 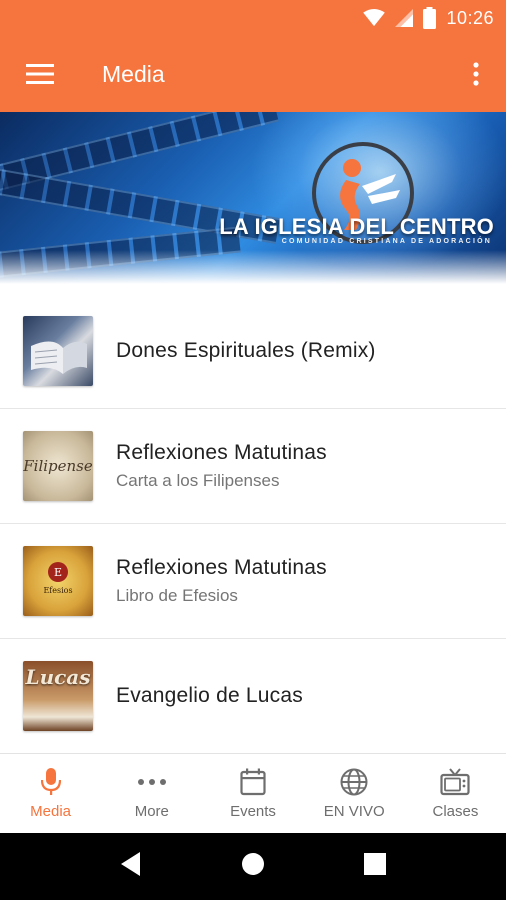 I want to click on open-bible-icon, so click(x=59, y=357).